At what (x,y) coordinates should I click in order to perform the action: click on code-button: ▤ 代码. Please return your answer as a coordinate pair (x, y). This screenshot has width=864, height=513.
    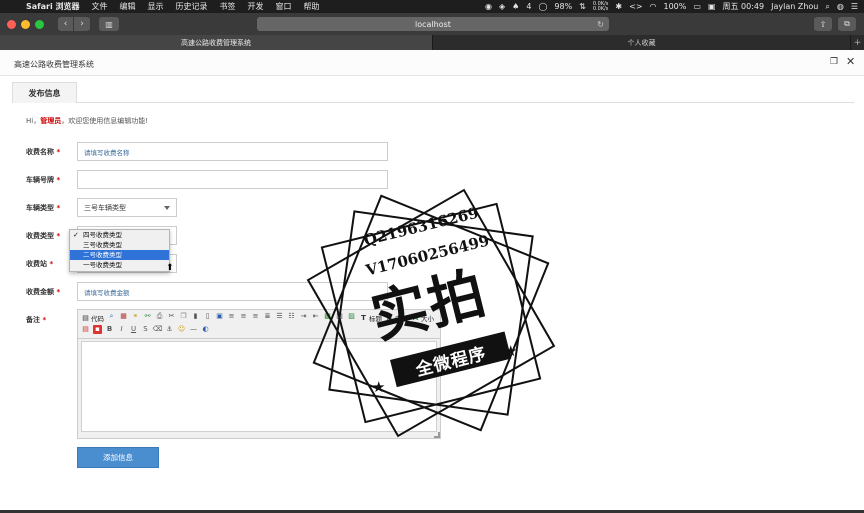
    Looking at the image, I should click on (92, 318).